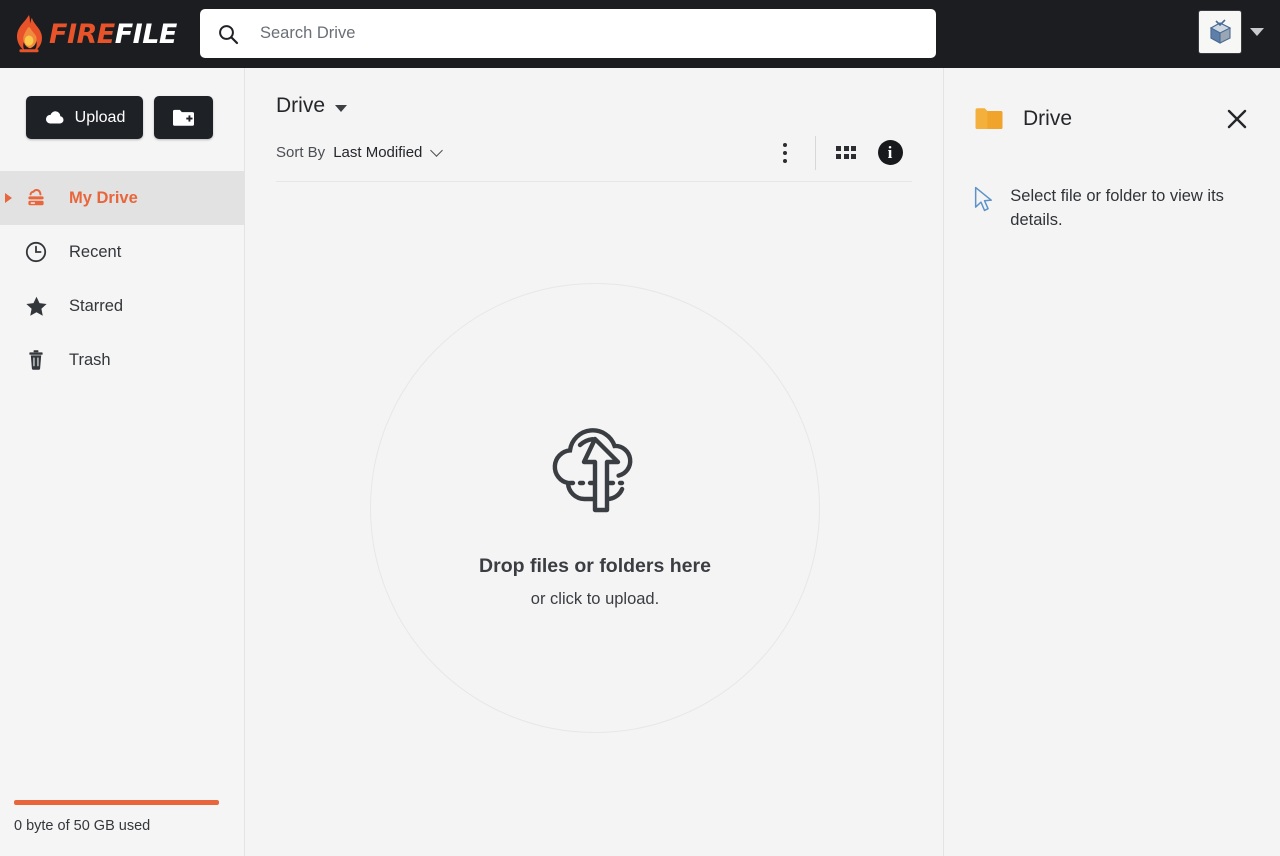 This screenshot has width=1280, height=856. Describe the element at coordinates (8, 198) in the screenshot. I see `caret-right-icon` at that location.